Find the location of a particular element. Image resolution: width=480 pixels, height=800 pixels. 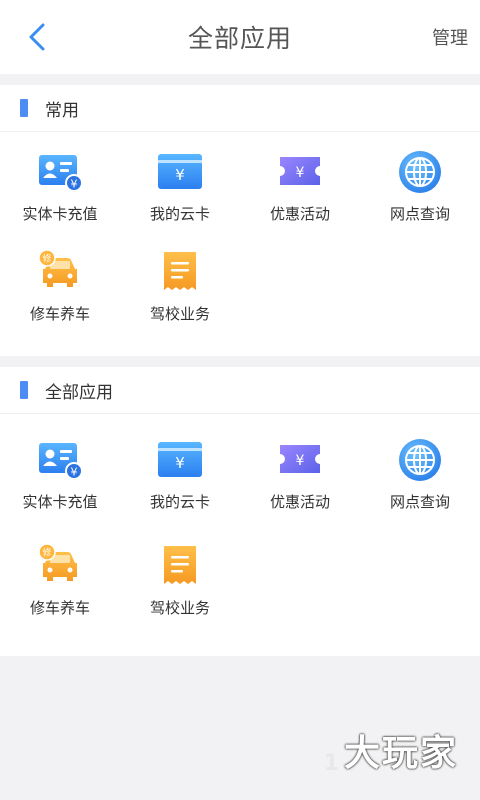

watermark-number: 1 is located at coordinates (331, 763).